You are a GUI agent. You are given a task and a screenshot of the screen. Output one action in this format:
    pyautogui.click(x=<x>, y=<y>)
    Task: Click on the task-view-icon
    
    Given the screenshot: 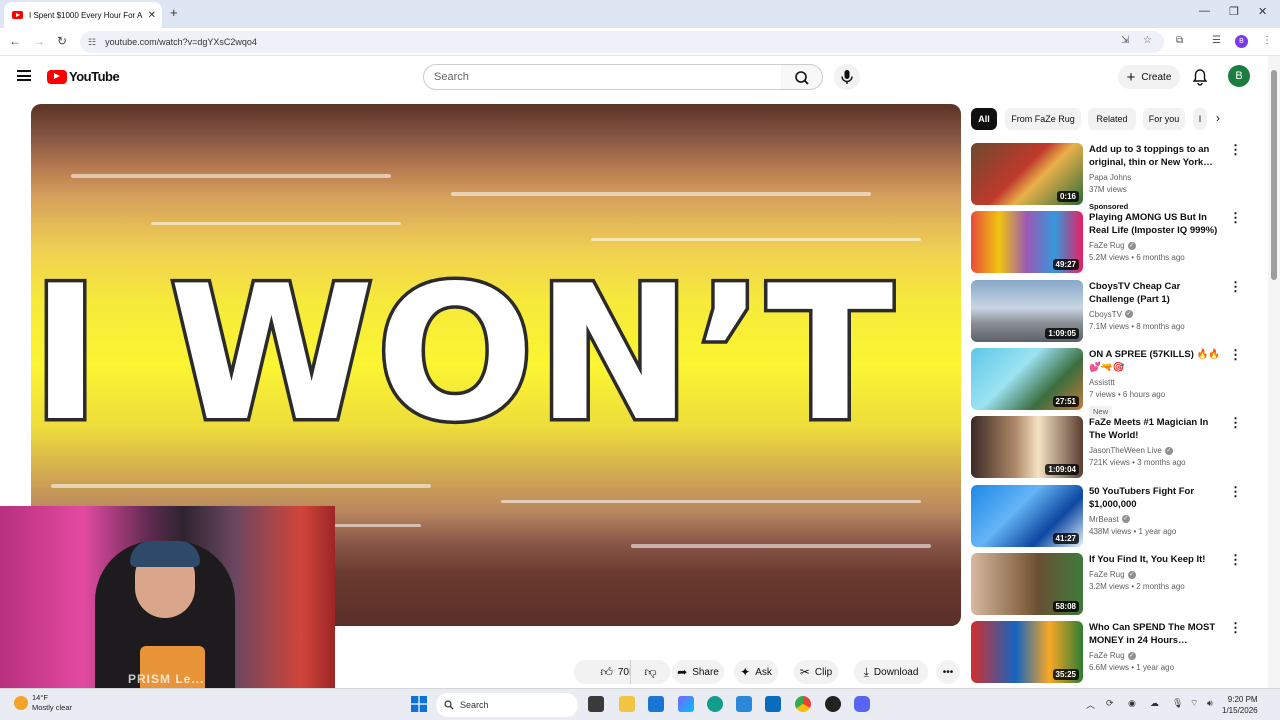 What is the action you would take?
    pyautogui.click(x=596, y=704)
    